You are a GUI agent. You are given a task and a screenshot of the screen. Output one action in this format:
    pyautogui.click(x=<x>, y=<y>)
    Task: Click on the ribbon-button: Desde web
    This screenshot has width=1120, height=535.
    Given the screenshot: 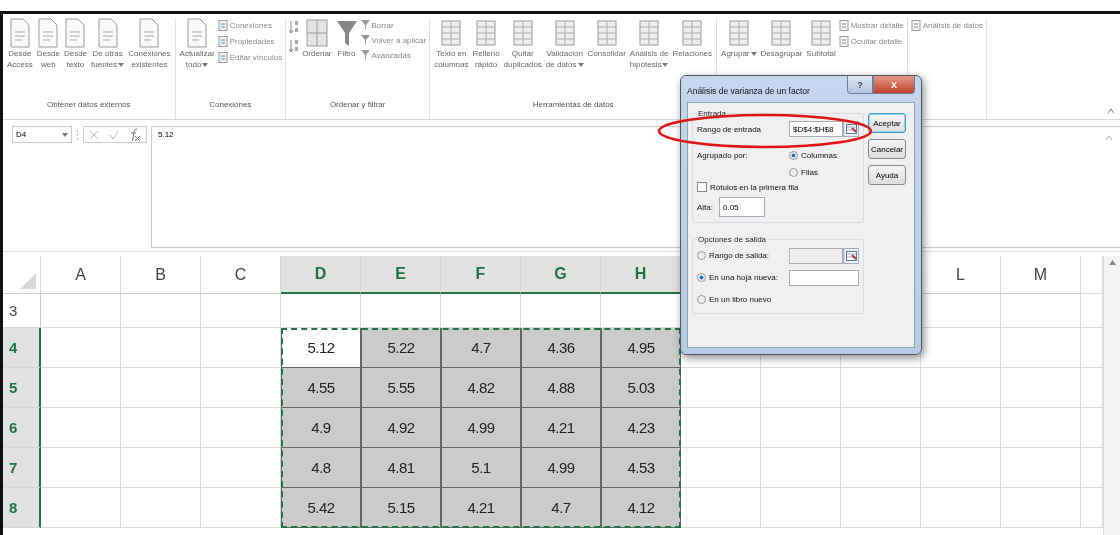 What is the action you would take?
    pyautogui.click(x=48, y=44)
    